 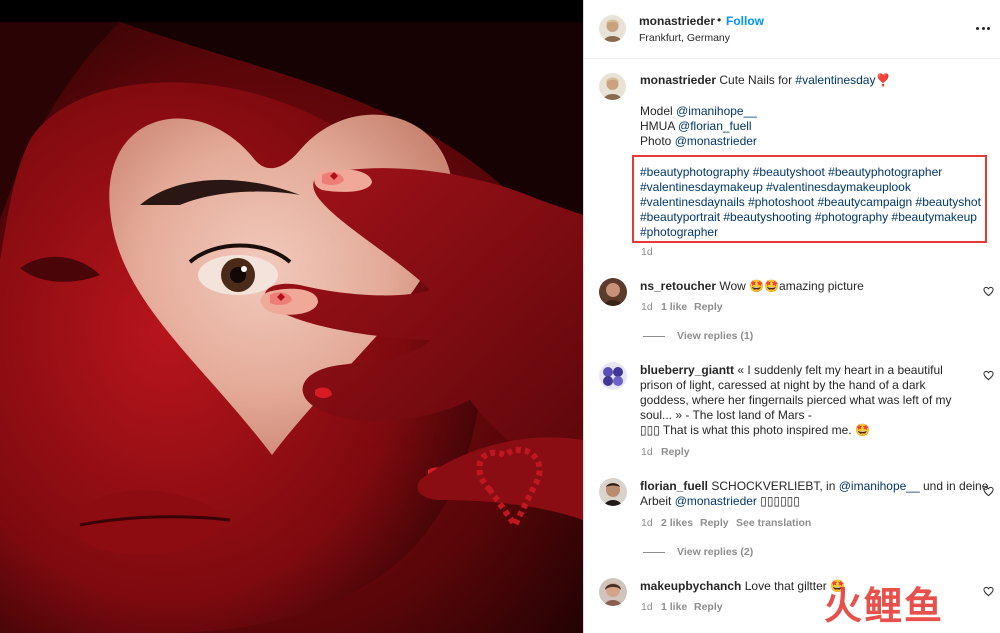 What do you see at coordinates (678, 80) in the screenshot?
I see `caption-username: monastrieder` at bounding box center [678, 80].